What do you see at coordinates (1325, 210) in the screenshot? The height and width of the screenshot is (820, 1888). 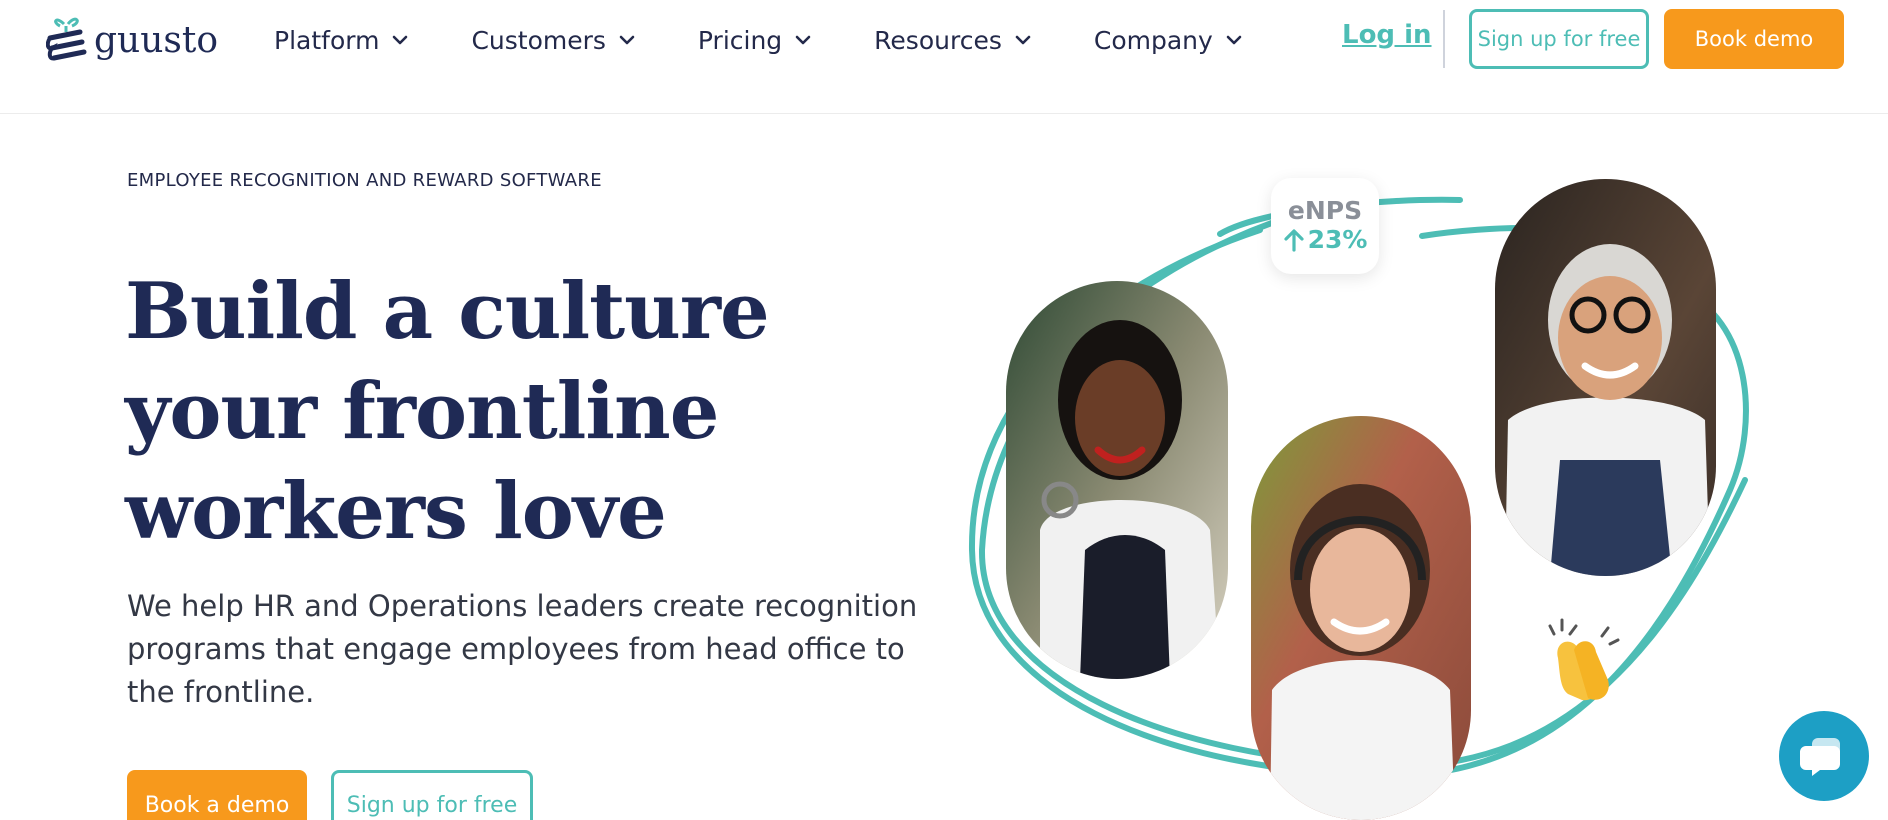 I see `enps-label: eNPS` at bounding box center [1325, 210].